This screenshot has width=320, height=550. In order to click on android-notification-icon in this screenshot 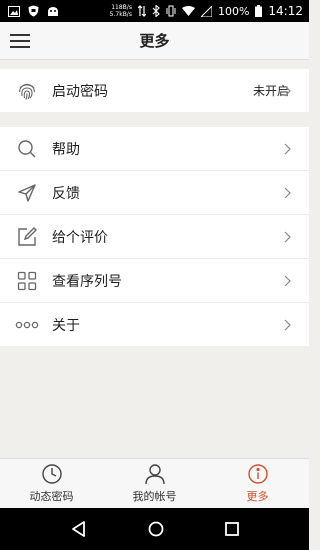, I will do `click(53, 11)`.